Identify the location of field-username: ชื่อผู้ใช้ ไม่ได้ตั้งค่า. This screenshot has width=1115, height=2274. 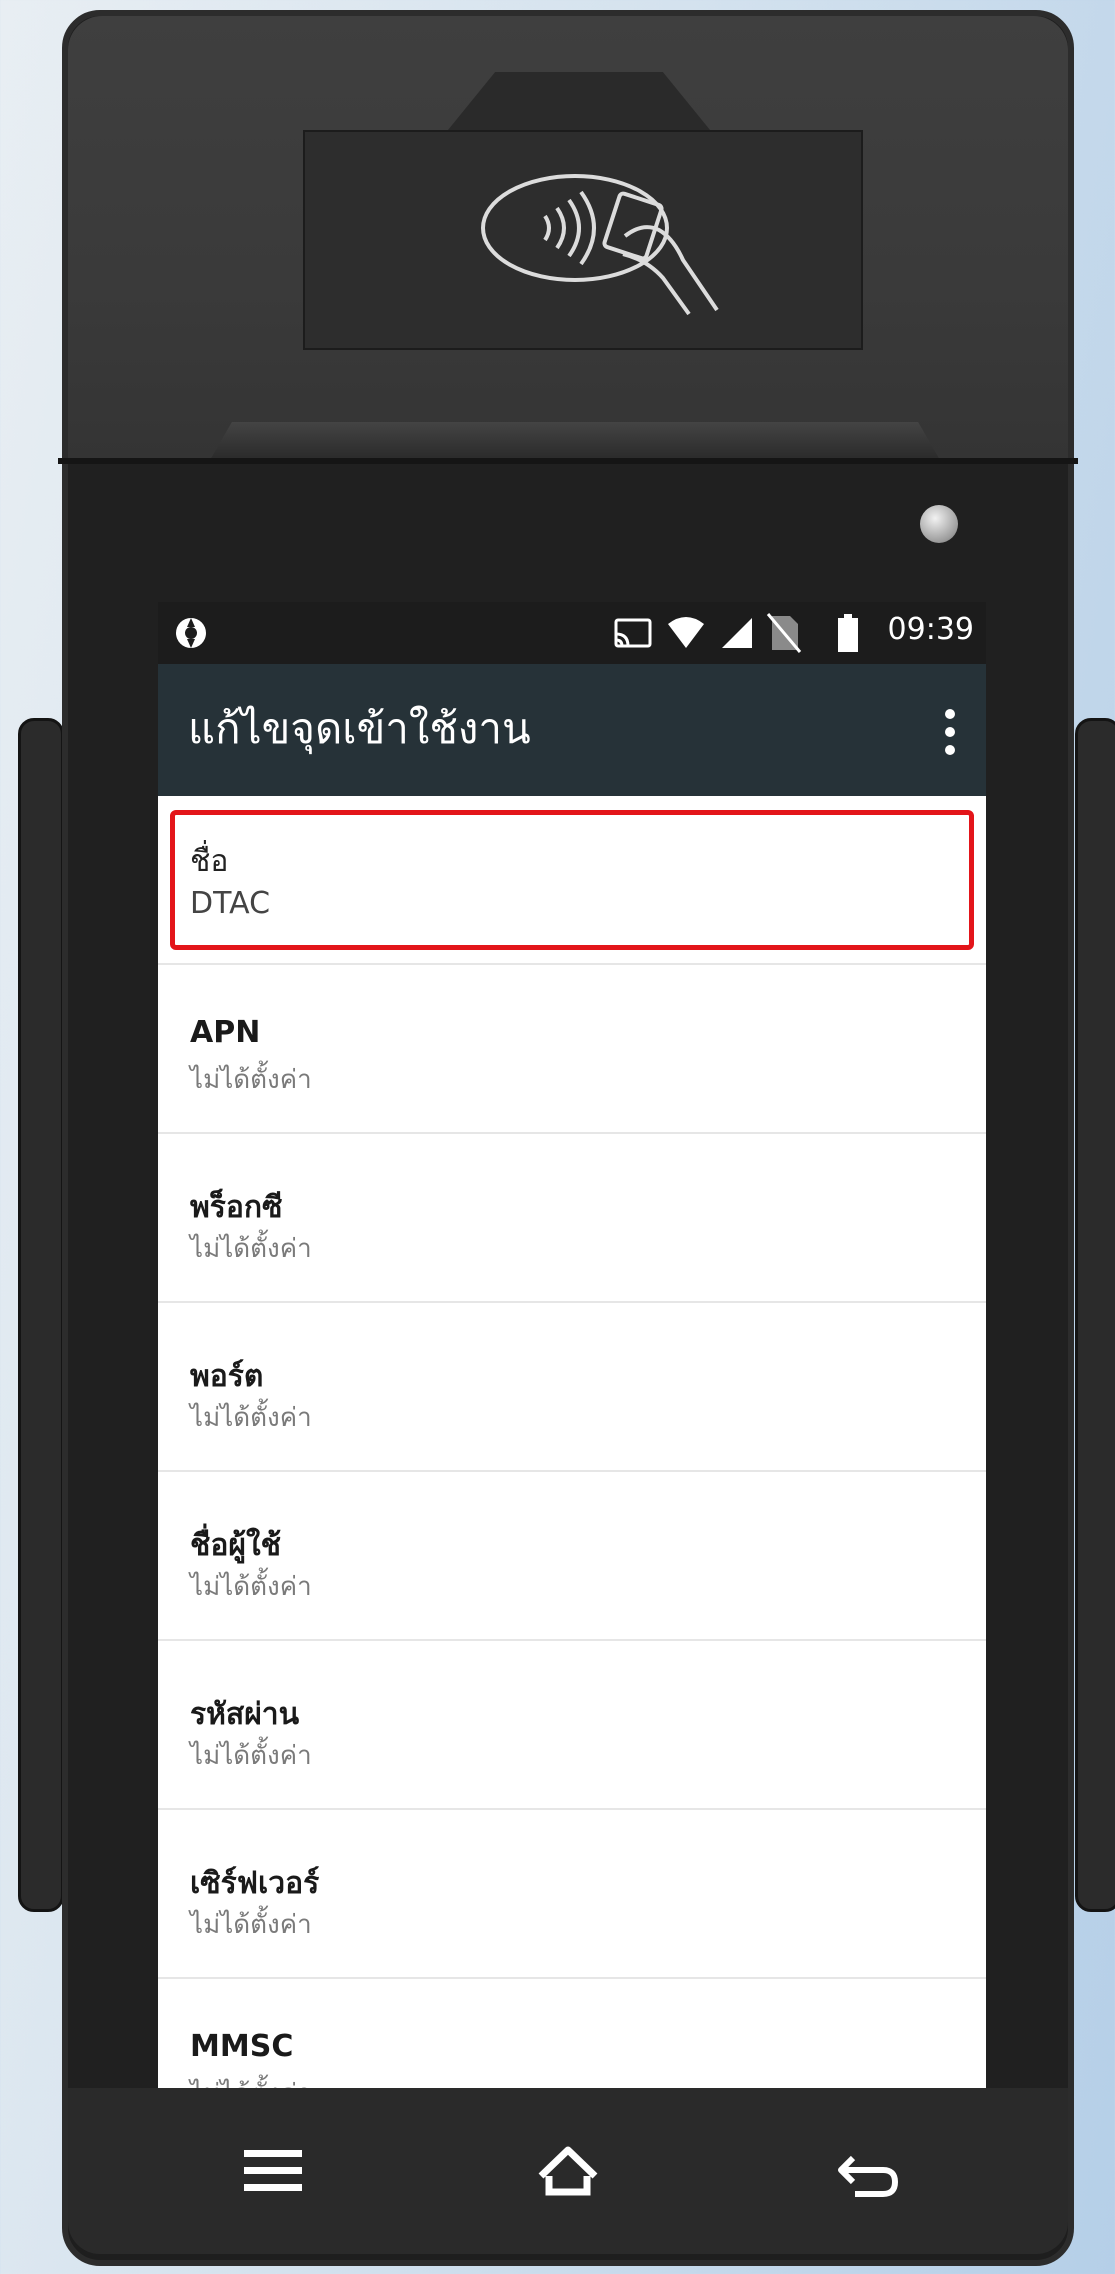
(572, 1556).